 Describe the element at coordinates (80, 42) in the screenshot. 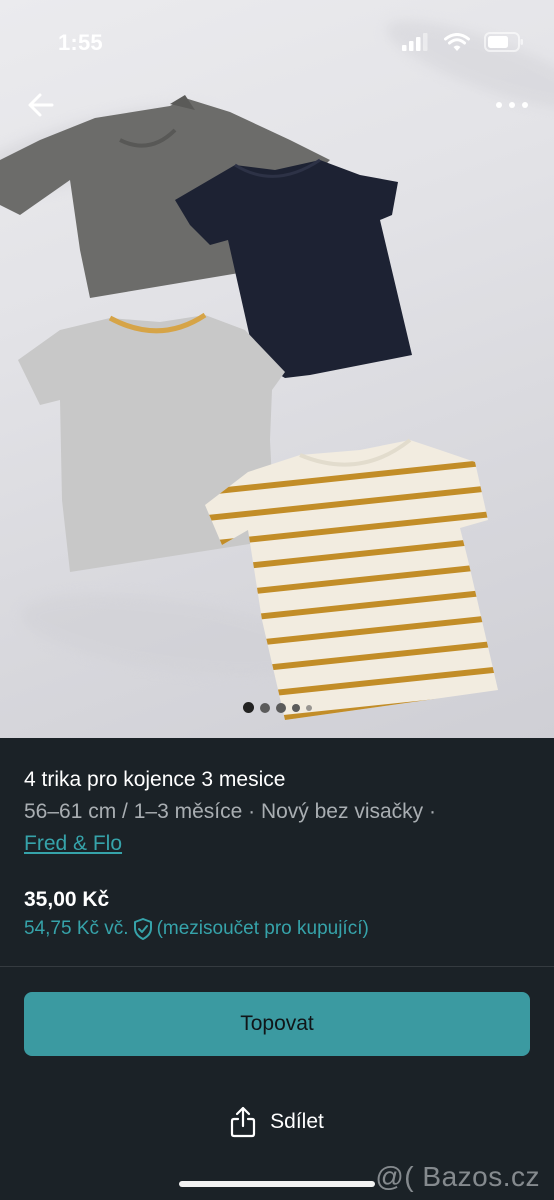

I see `status-time: 1:55` at that location.